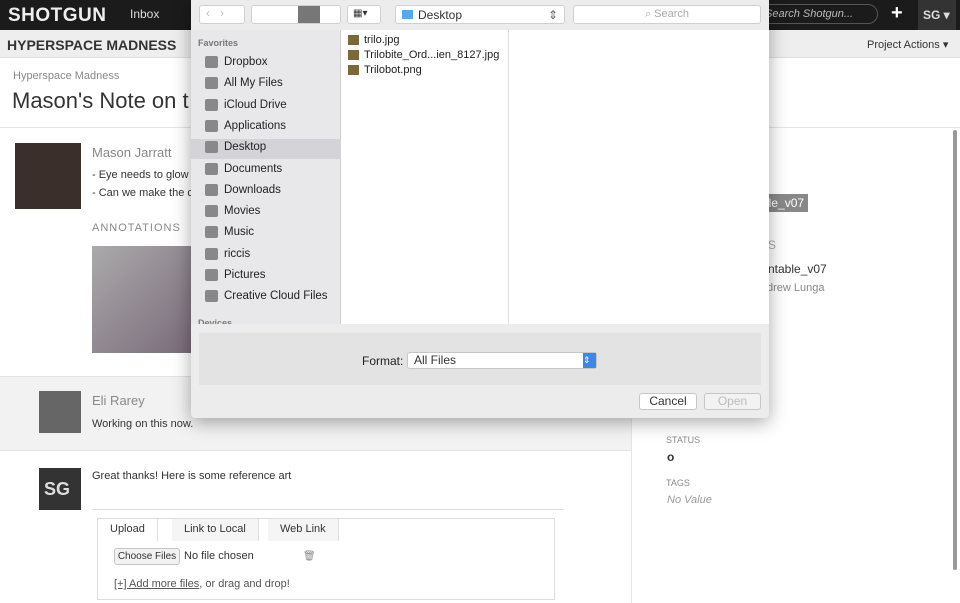 The image size is (960, 603). I want to click on note-author: Mason Jarratt, so click(131, 152).